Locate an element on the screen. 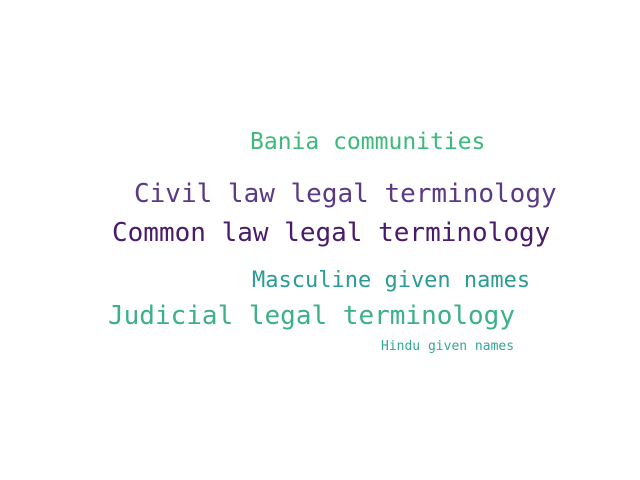 Image resolution: width=640 pixels, height=480 pixels. word-civil-law-legal-terminology: Civil law legal terminology is located at coordinates (345, 194).